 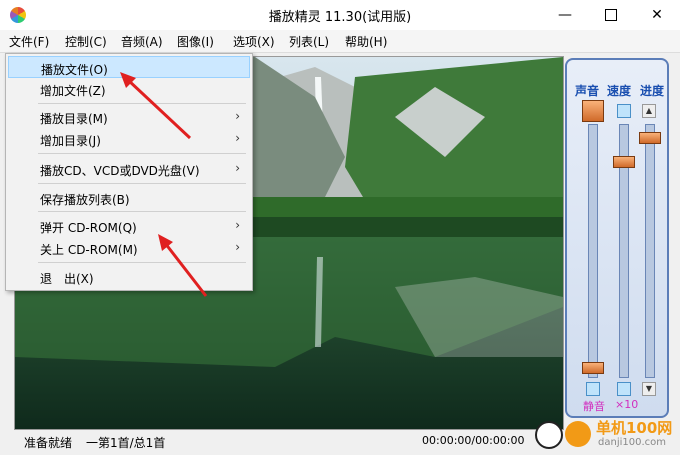 I want to click on menu-image: 图像(I), so click(x=195, y=41).